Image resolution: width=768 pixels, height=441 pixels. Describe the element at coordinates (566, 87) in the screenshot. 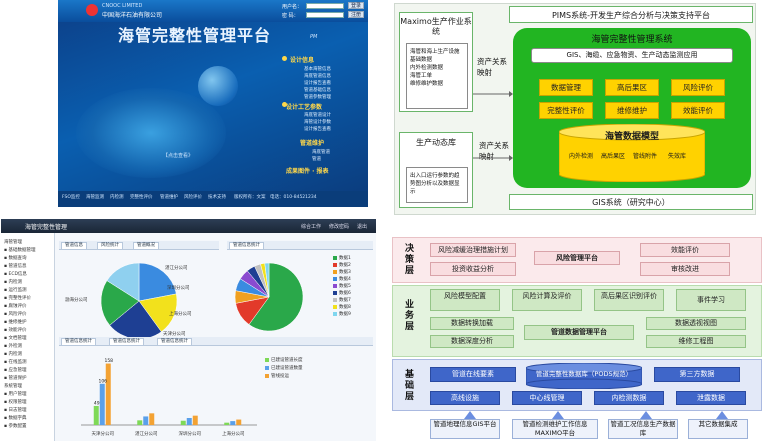

I see `module-data-mgmt: 数据管理` at that location.